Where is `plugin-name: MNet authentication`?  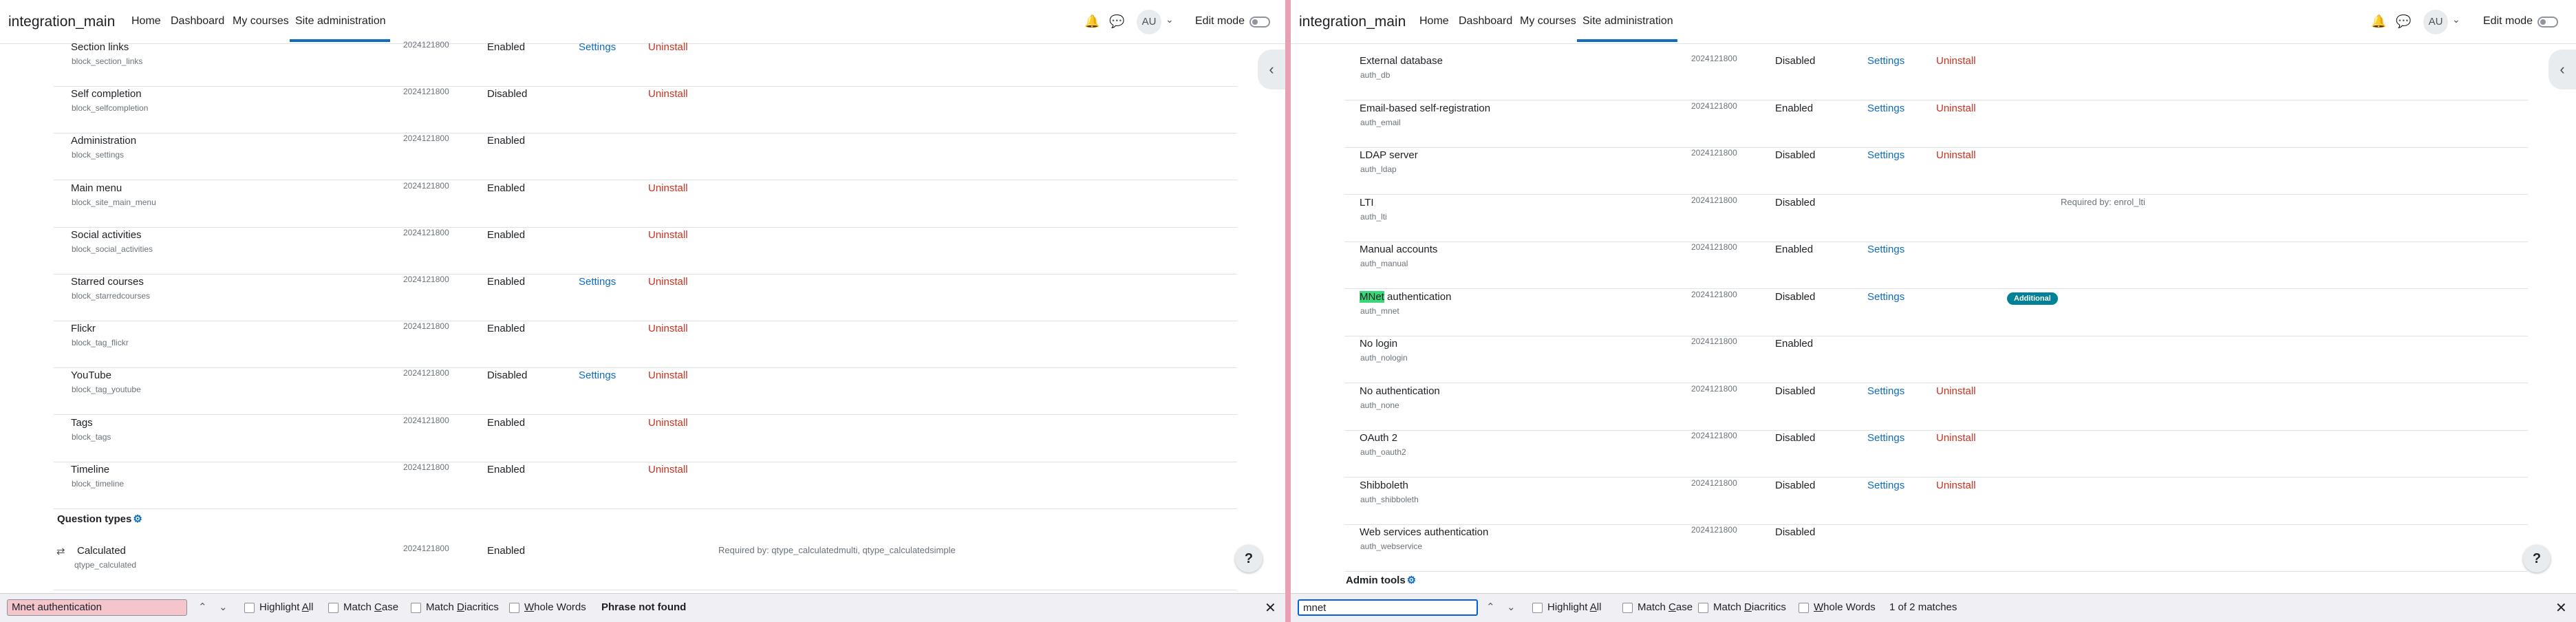 plugin-name: MNet authentication is located at coordinates (1405, 296).